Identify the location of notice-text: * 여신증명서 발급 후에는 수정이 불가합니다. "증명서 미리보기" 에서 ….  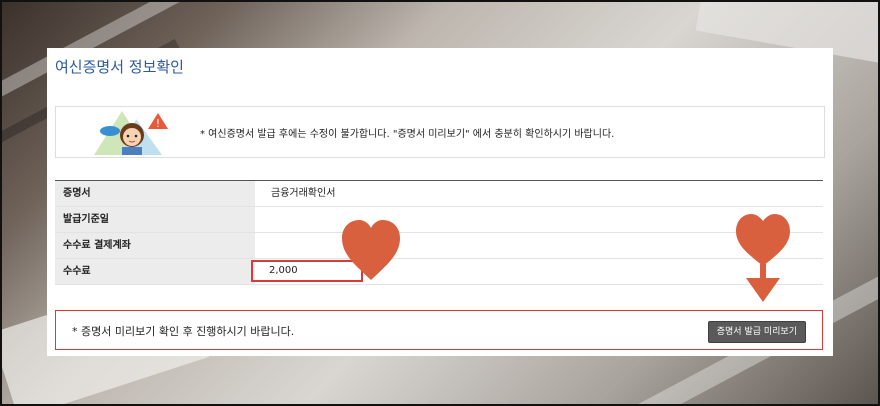
(407, 134).